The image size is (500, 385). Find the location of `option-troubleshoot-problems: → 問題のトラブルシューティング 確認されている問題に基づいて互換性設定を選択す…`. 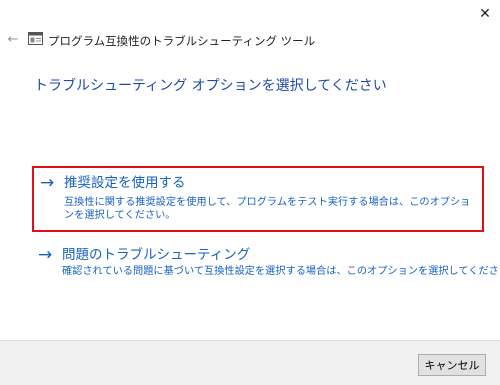

option-troubleshoot-problems: → 問題のトラブルシューティング 確認されている問題に基づいて互換性設定を選択す… is located at coordinates (266, 263).